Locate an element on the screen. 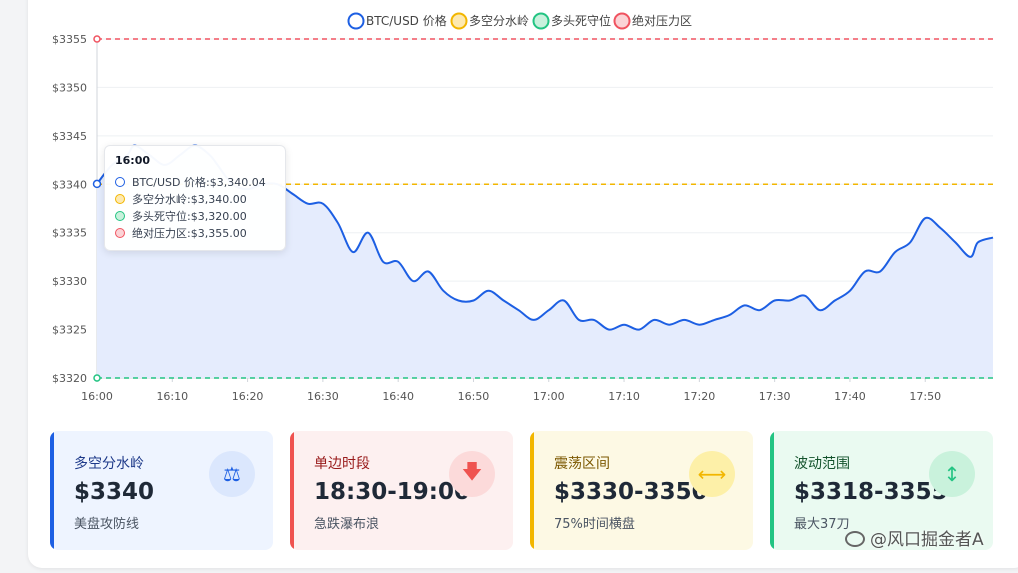 This screenshot has width=1018, height=573. x-tick-label: 16:30 is located at coordinates (323, 396).